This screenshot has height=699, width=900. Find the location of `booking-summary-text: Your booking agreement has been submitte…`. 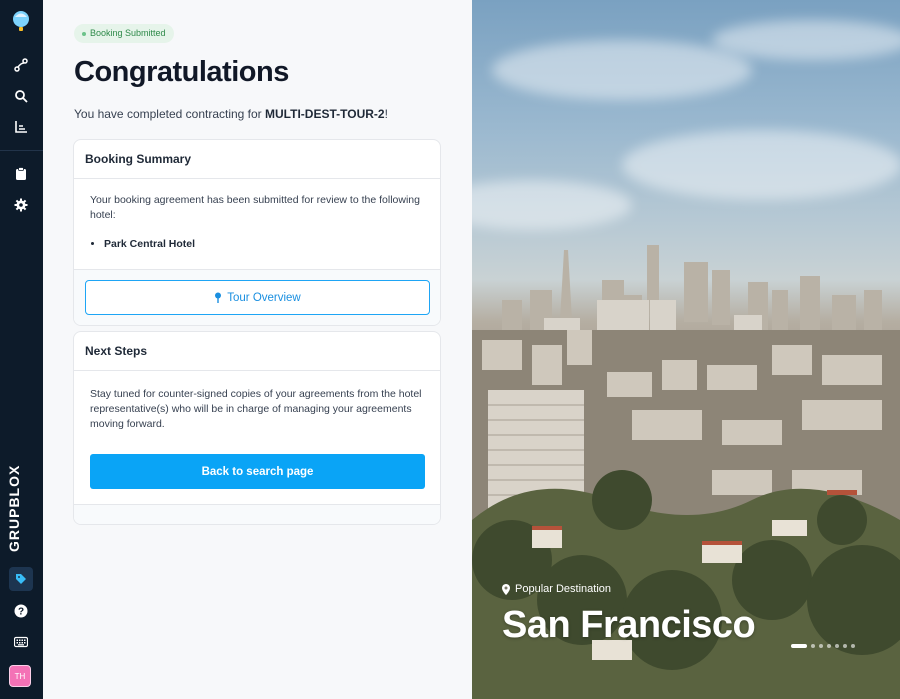

booking-summary-text: Your booking agreement has been submitte… is located at coordinates (255, 207).